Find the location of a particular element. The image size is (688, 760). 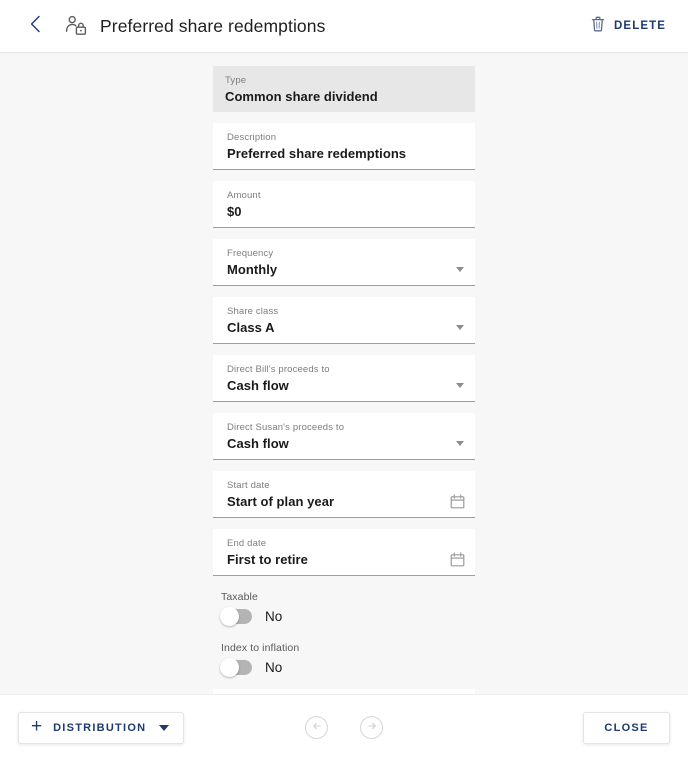

field-type: Type Common share dividend is located at coordinates (344, 89).